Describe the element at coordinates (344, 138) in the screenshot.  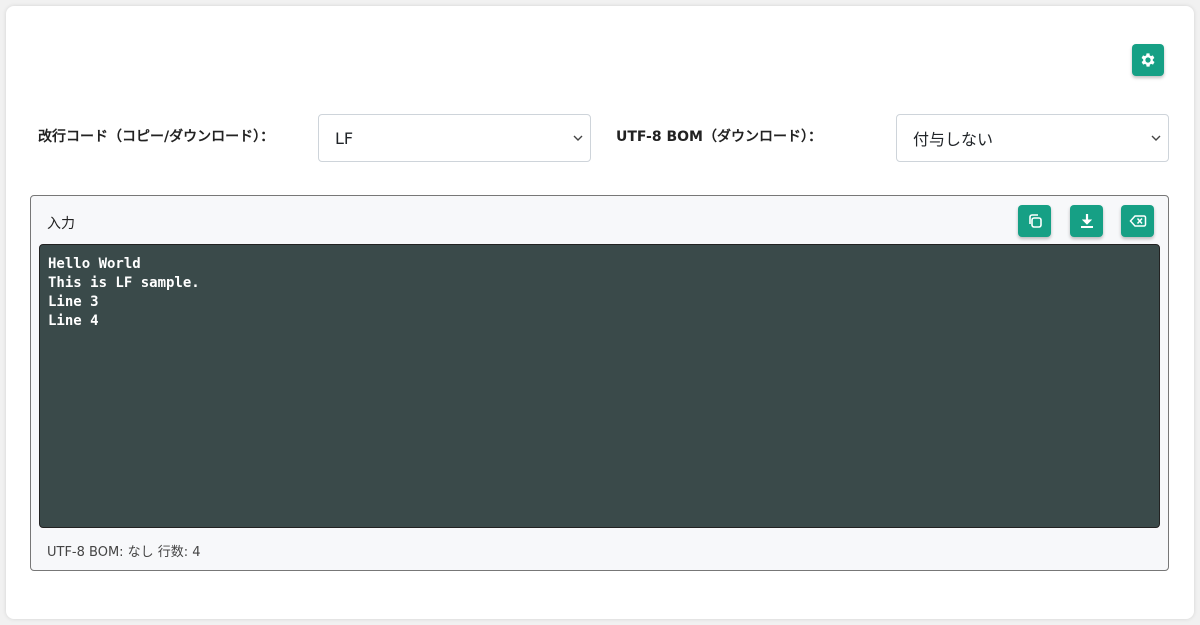
I see `newline-select-value: LF` at that location.